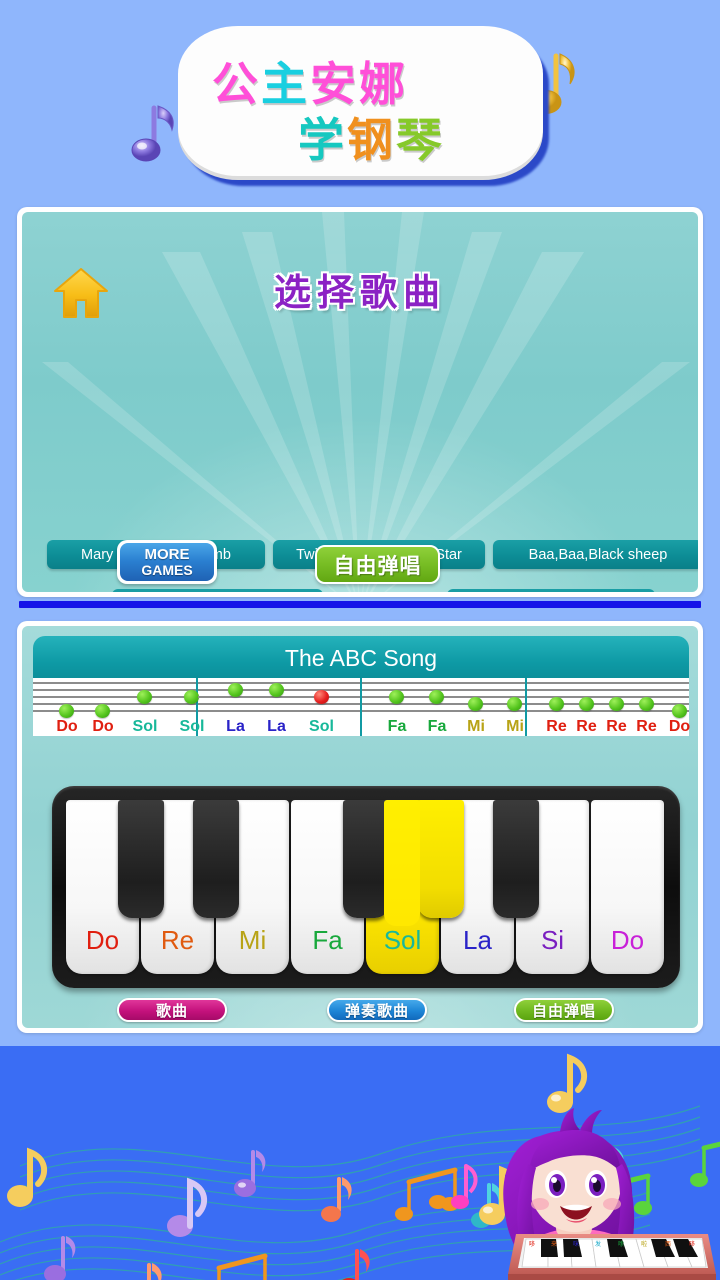 The height and width of the screenshot is (1280, 720). I want to click on more-games-label-1: MORE, so click(167, 555).